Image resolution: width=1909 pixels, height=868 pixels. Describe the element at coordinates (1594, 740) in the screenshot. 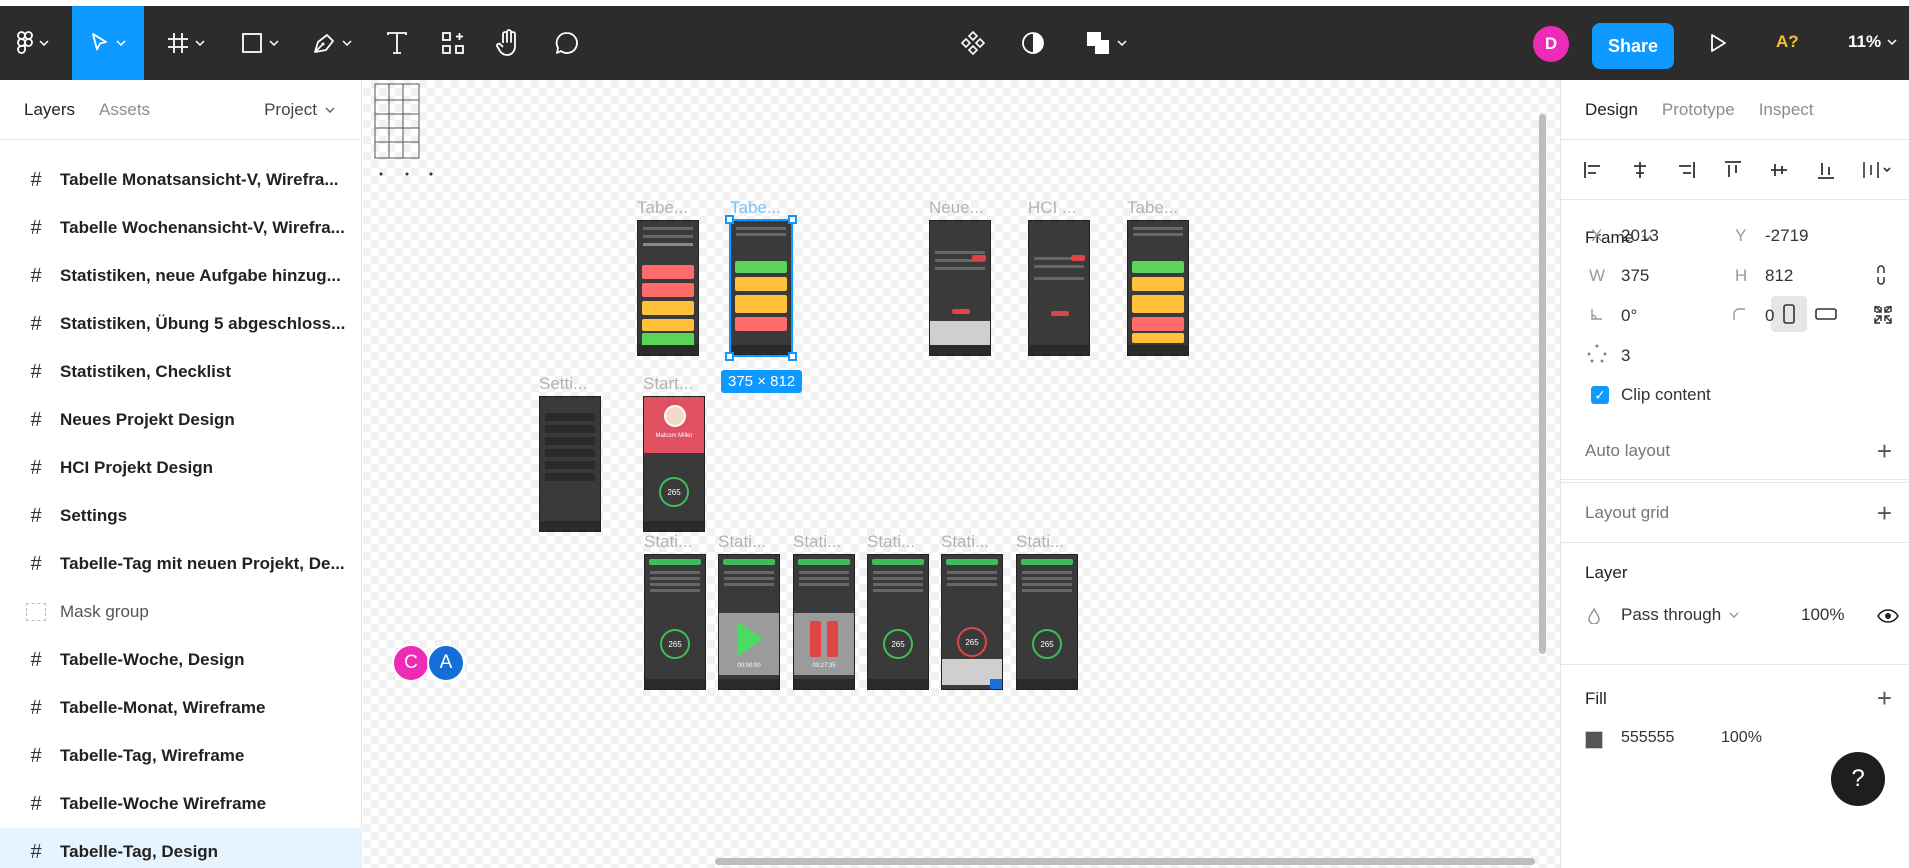

I see `fill-color-swatch` at that location.